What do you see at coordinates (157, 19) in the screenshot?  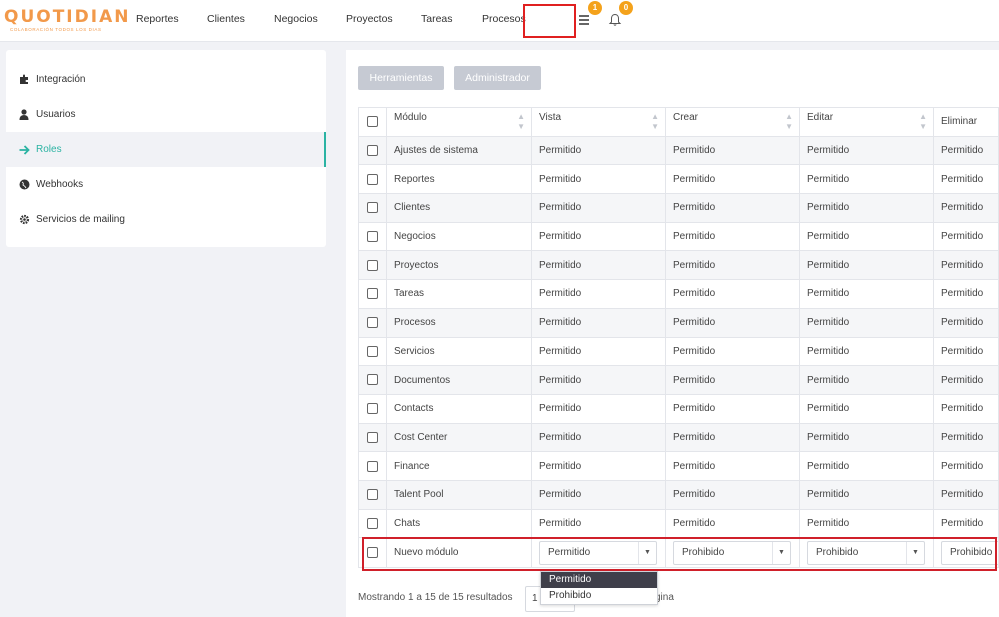 I see `nav-reportes: Reportes` at bounding box center [157, 19].